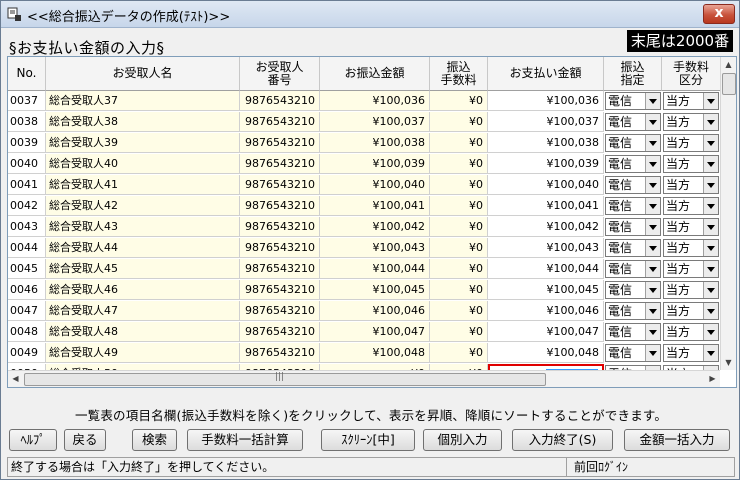 Image resolution: width=740 pixels, height=480 pixels. Describe the element at coordinates (375, 143) in the screenshot. I see `cell-transfer-amount: ¥100,038` at that location.